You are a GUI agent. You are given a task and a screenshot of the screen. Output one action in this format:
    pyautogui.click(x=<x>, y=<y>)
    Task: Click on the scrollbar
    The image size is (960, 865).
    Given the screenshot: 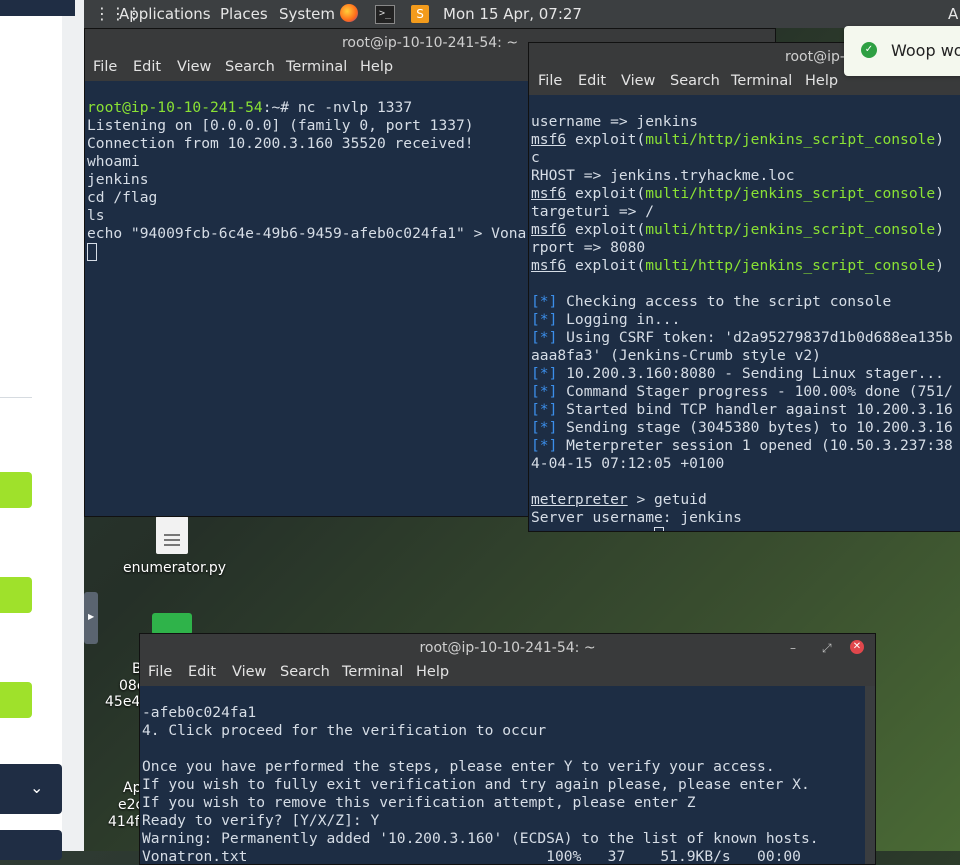 What is the action you would take?
    pyautogui.click(x=870, y=775)
    